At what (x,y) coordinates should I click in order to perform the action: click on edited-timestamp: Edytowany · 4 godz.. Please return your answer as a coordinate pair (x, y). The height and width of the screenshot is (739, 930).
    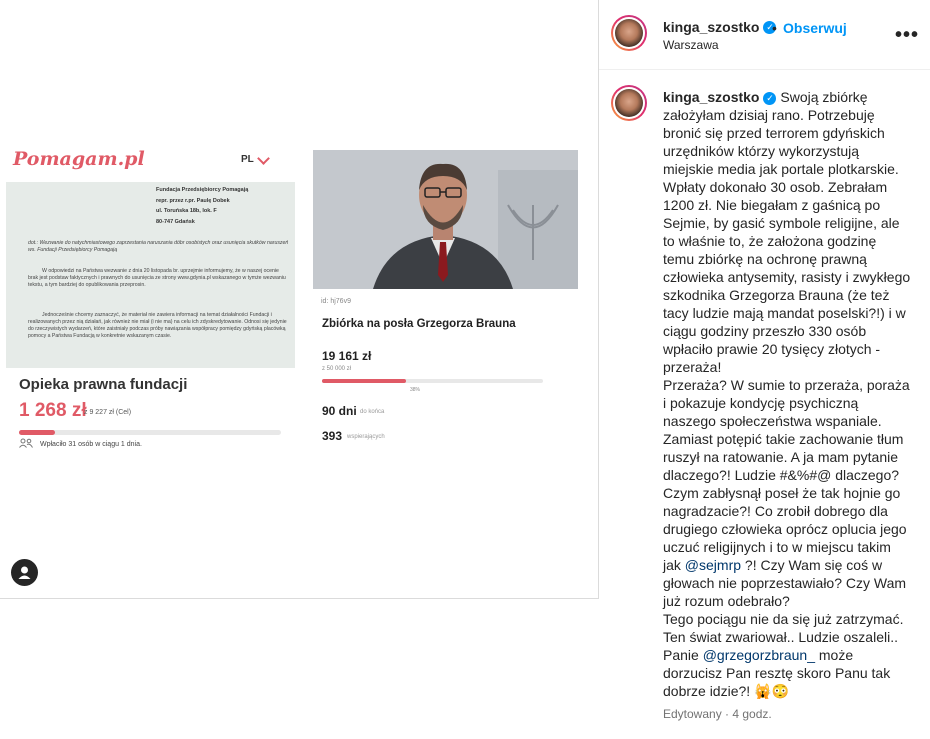
    Looking at the image, I should click on (717, 714).